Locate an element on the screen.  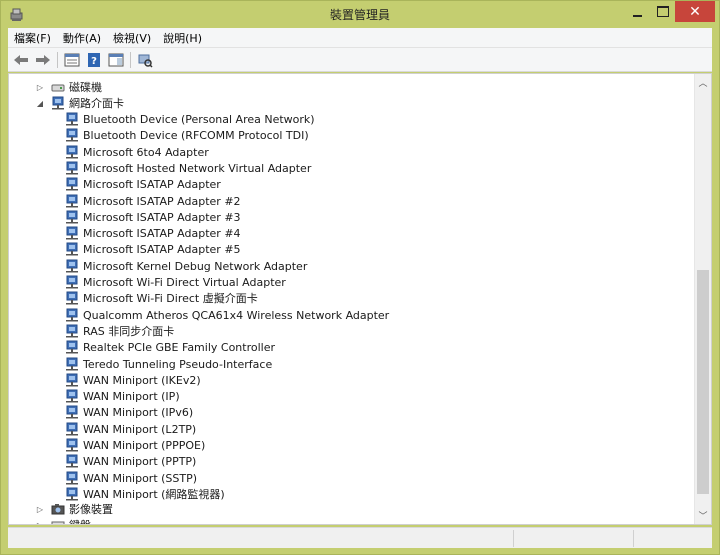
network-adapter-item: Microsoft Hosted Network Virtual Adapter is located at coordinates (188, 168).